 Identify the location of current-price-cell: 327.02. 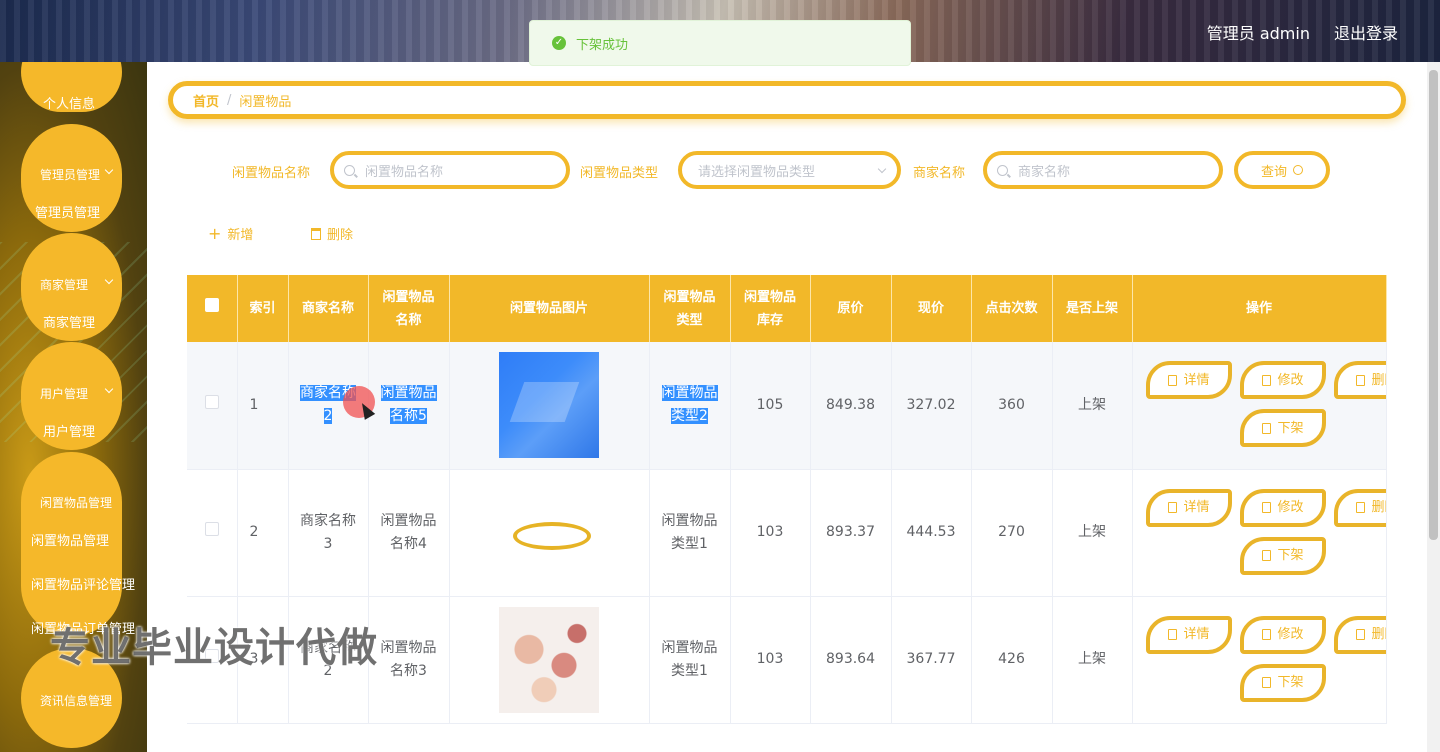
(931, 406).